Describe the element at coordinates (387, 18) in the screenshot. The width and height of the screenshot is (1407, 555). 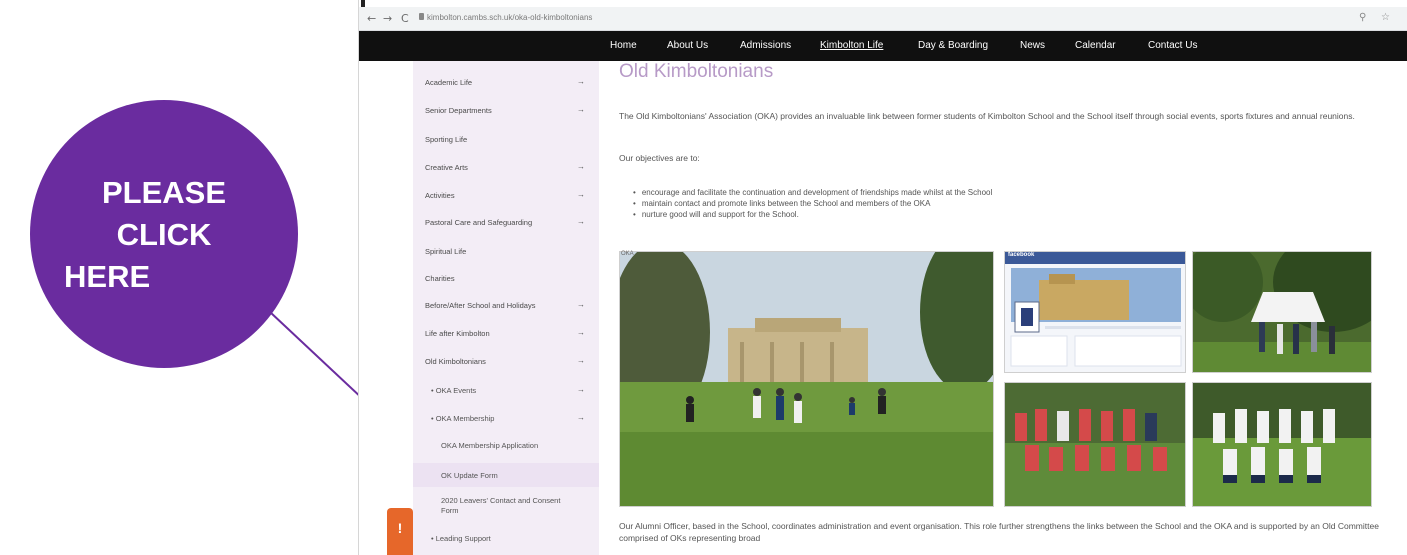
I see `forward-icon: →` at that location.